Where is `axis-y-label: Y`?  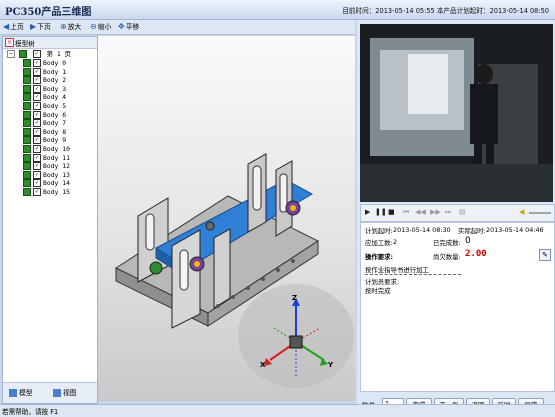
axis-y-label: Y is located at coordinates (331, 365).